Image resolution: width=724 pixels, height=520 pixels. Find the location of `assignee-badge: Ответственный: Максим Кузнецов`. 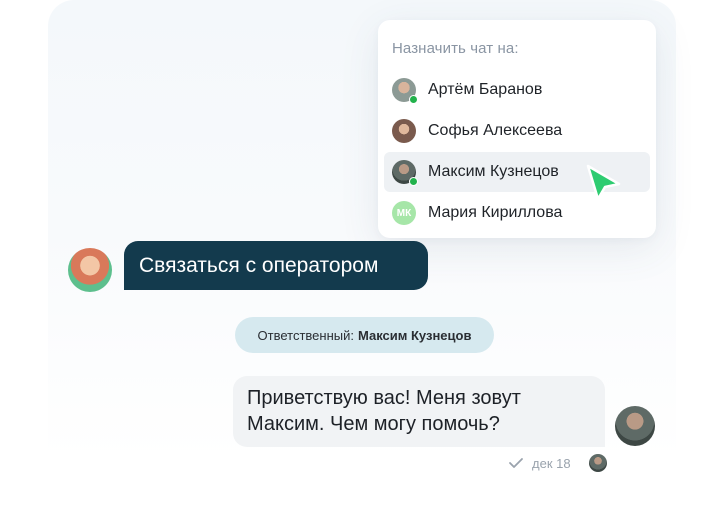

assignee-badge: Ответственный: Максим Кузнецов is located at coordinates (364, 335).